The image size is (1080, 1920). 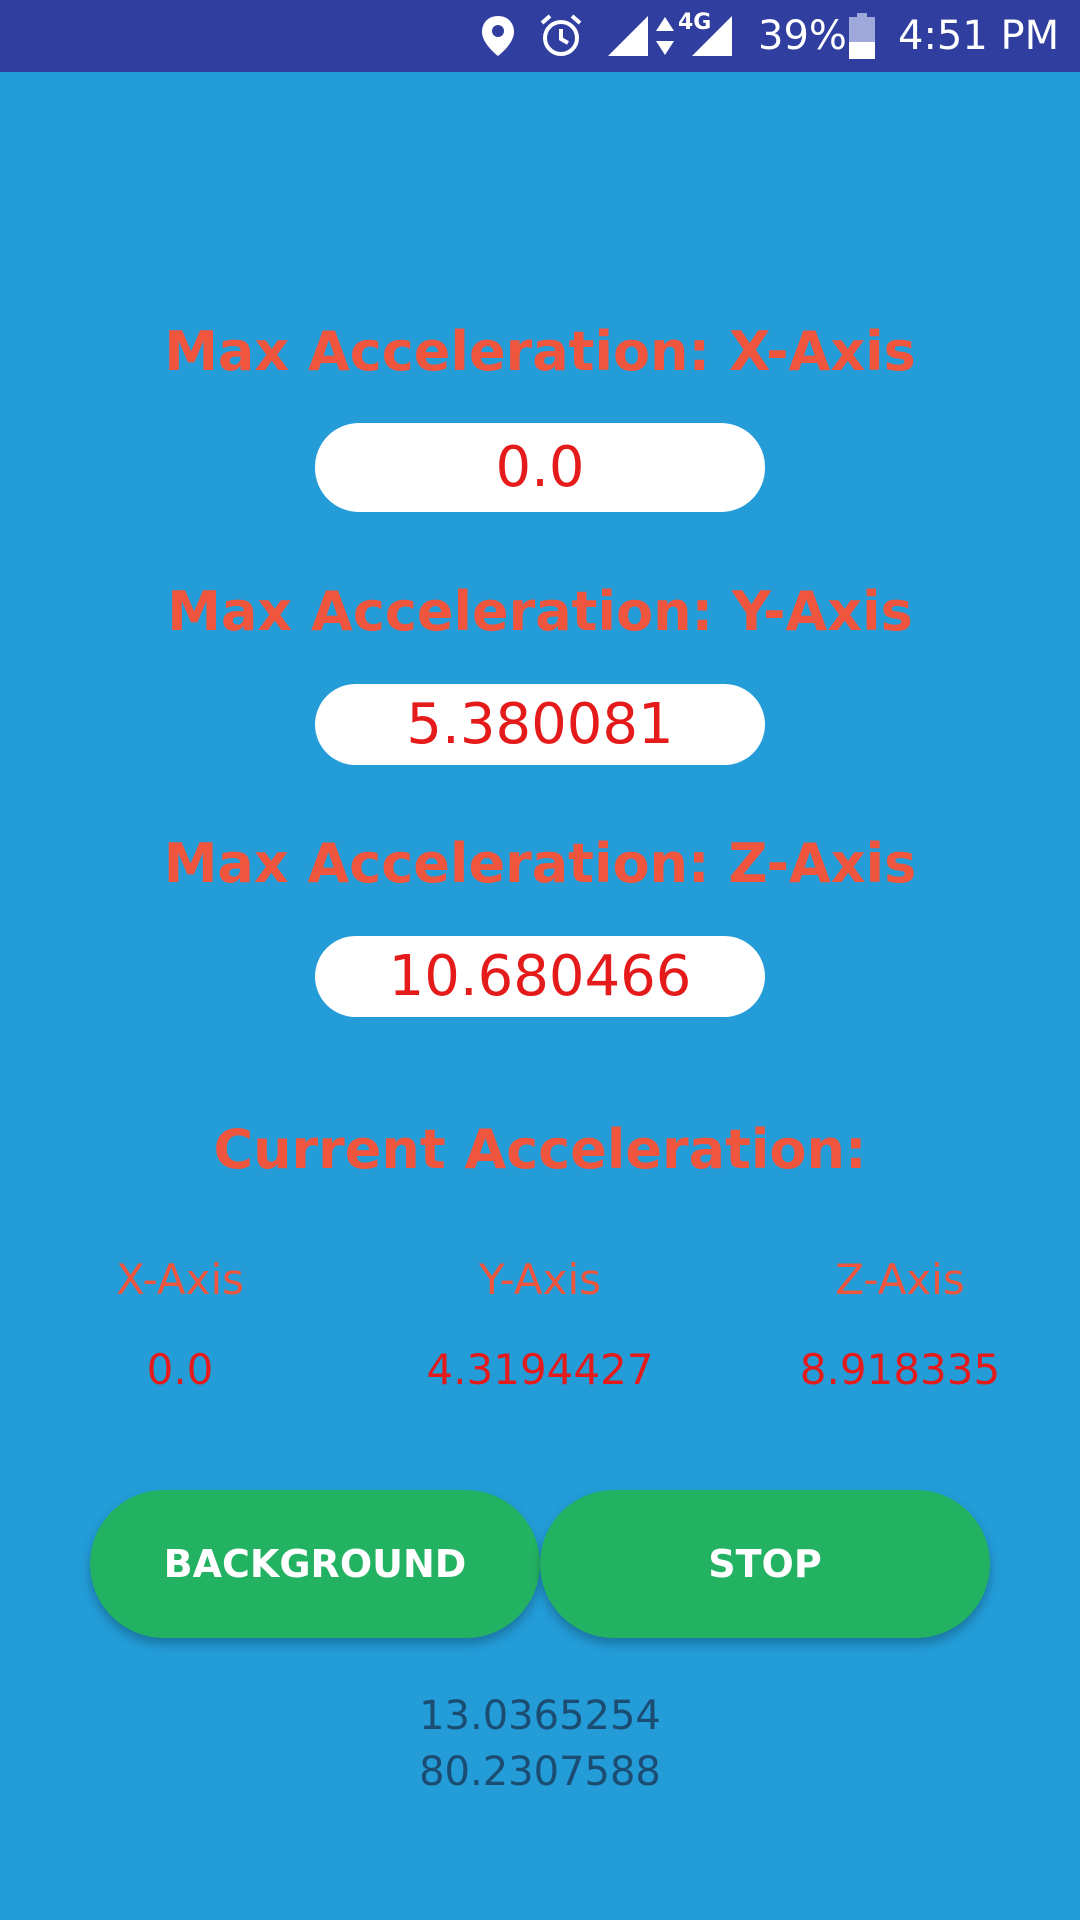 What do you see at coordinates (900, 1369) in the screenshot?
I see `current-z-value: 8.918335` at bounding box center [900, 1369].